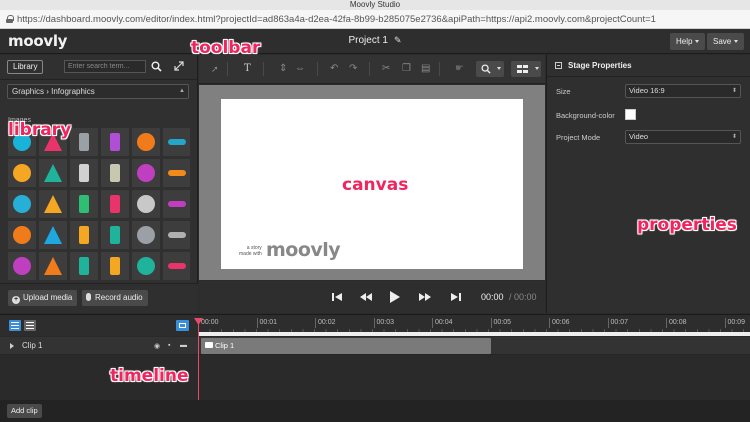 The height and width of the screenshot is (422, 750). Describe the element at coordinates (648, 66) in the screenshot. I see `properties-heading: Stage Properties` at that location.